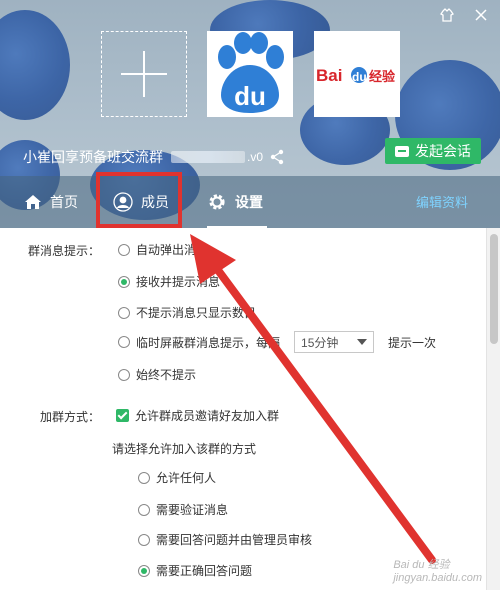 The width and height of the screenshot is (500, 590). I want to click on edit-profile-link: 编辑资料, so click(442, 201).